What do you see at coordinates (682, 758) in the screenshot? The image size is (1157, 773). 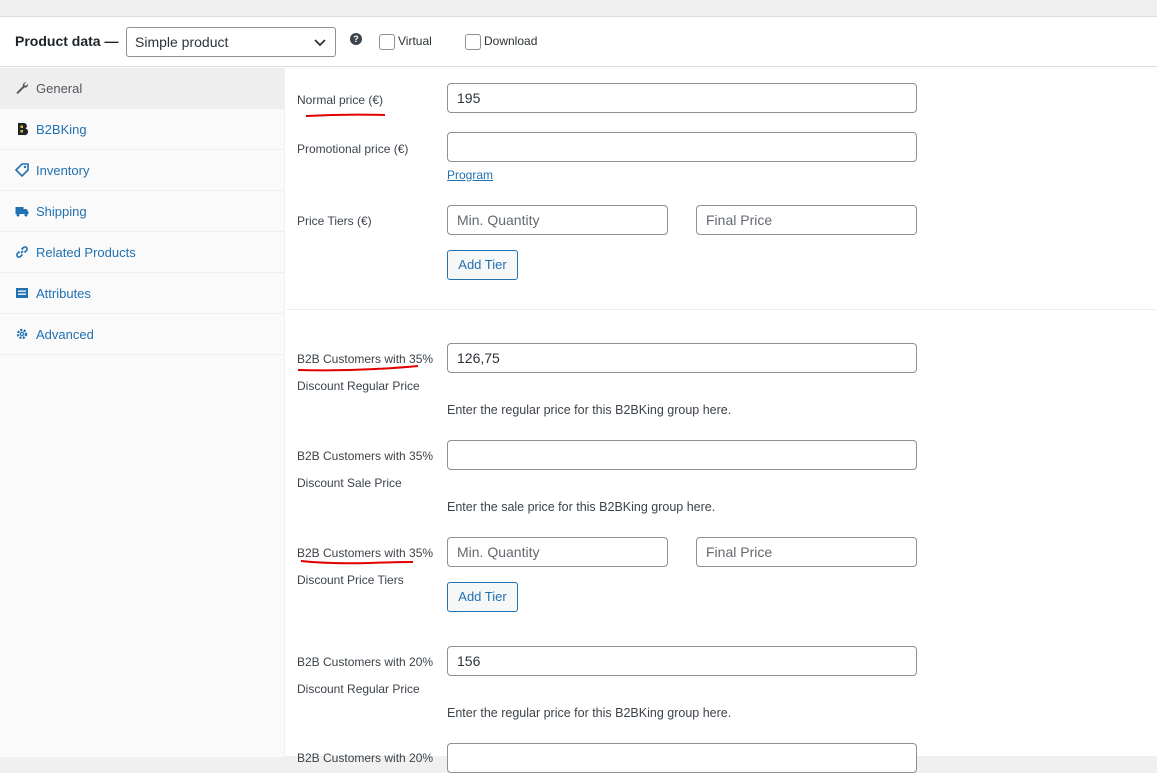 I see `g20-sale-price-input` at bounding box center [682, 758].